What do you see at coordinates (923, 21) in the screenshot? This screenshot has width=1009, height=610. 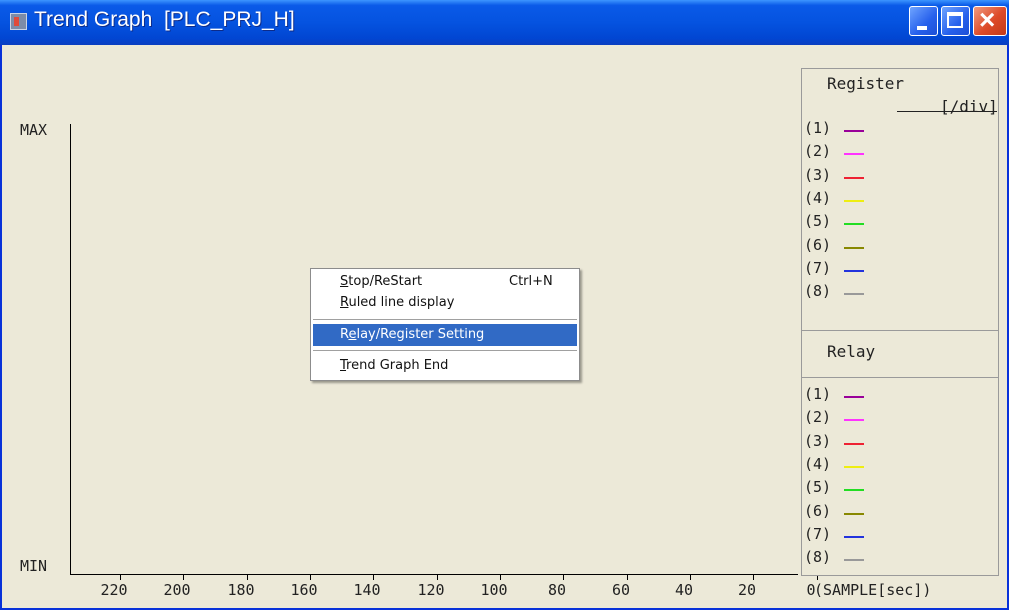 I see `minimize-button` at bounding box center [923, 21].